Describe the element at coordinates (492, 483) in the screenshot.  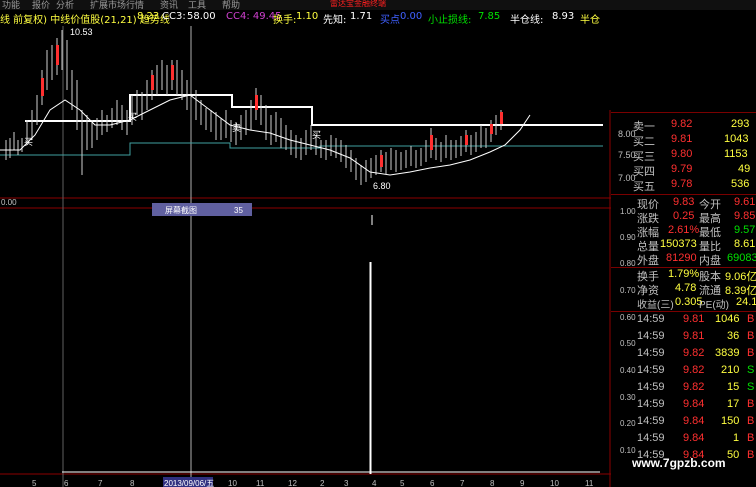
I see `x-tick-15: 8` at that location.